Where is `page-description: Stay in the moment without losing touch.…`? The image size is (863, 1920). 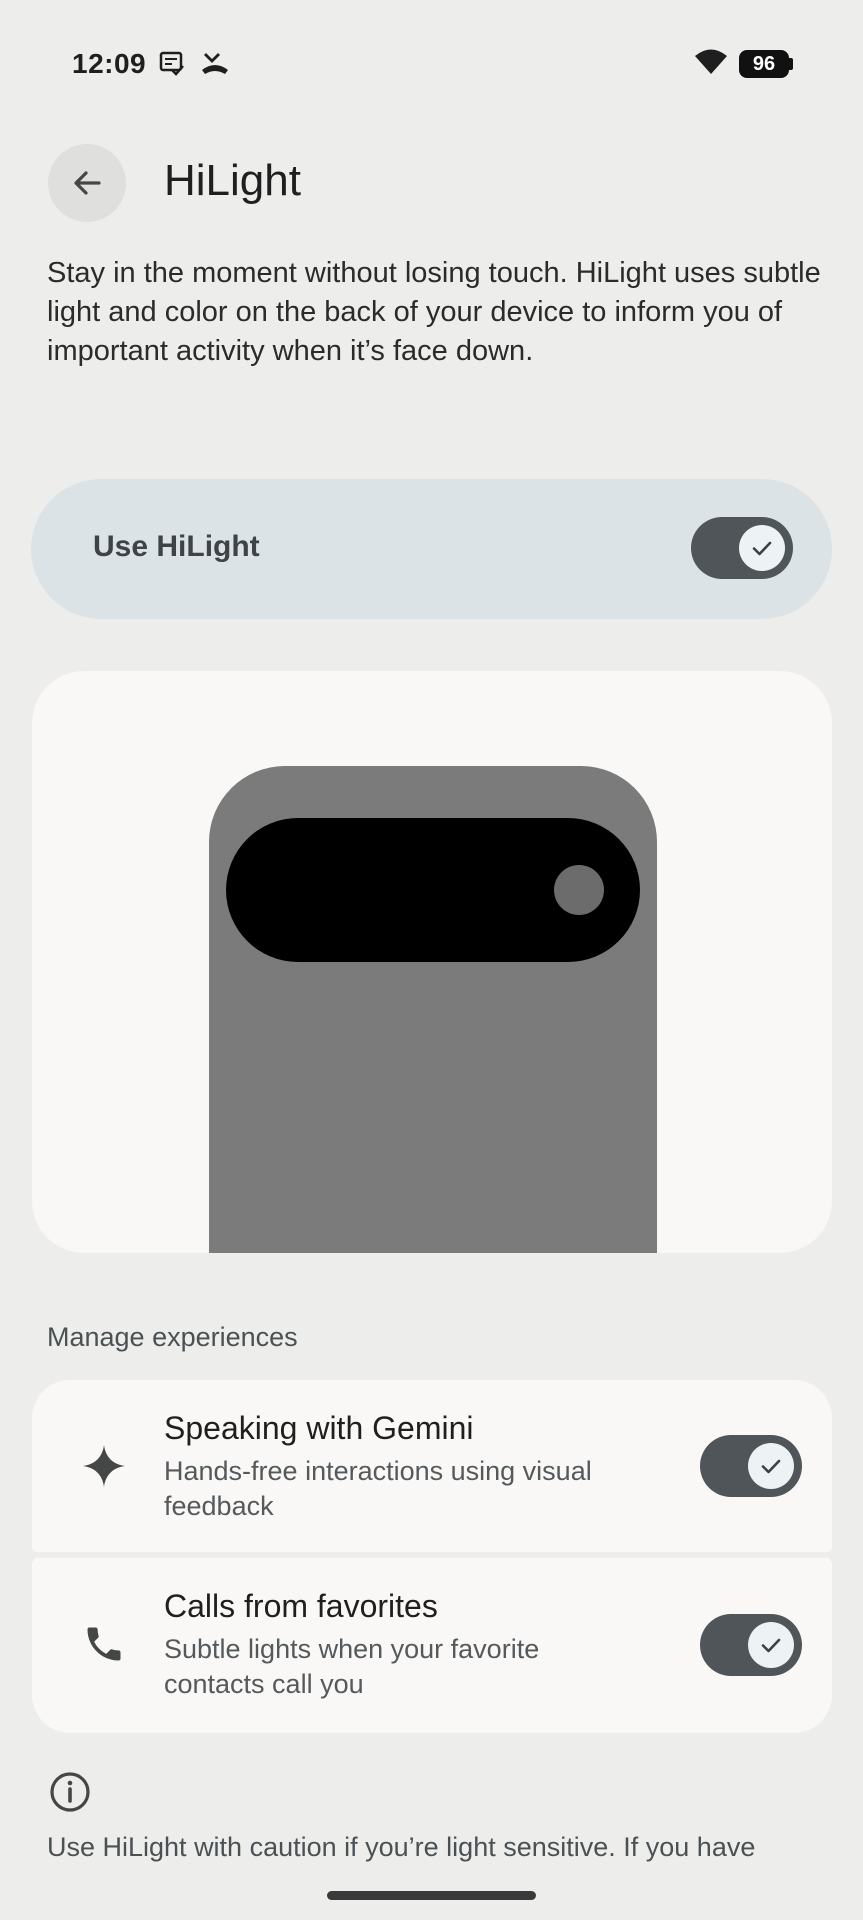 page-description: Stay in the moment without losing touch.… is located at coordinates (434, 312).